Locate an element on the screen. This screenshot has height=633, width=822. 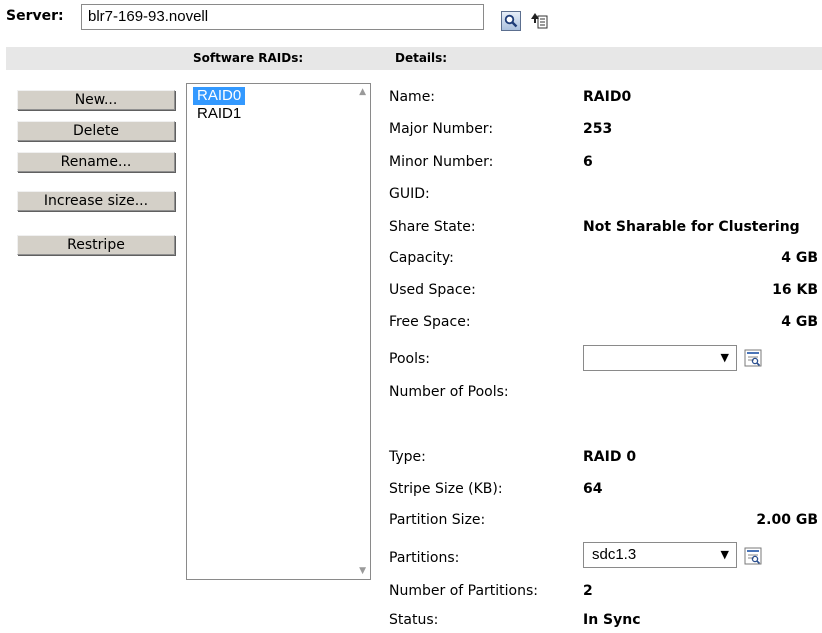
capacity-label: Capacity: is located at coordinates (421, 258).